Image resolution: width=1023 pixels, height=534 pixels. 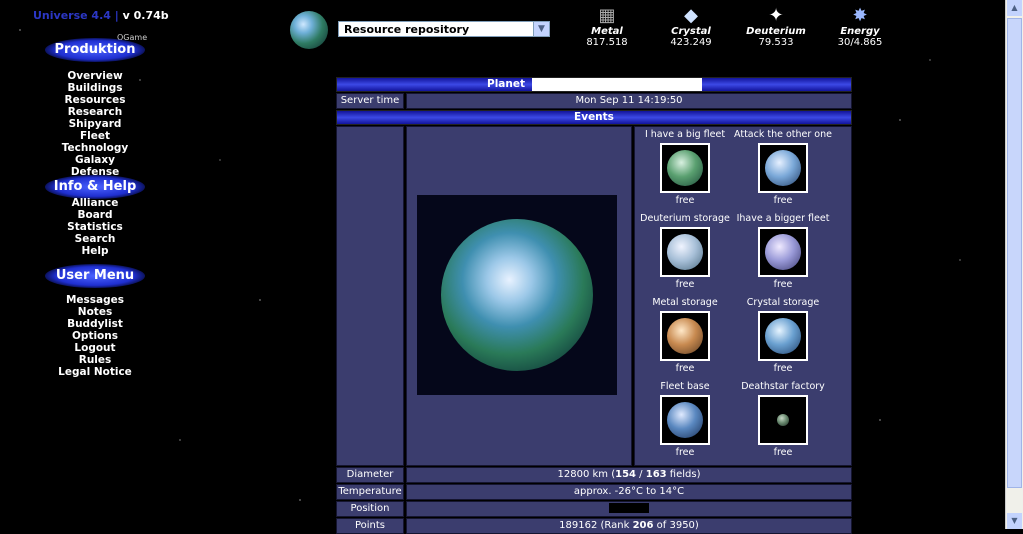 What do you see at coordinates (95, 300) in the screenshot?
I see `menu-item-messages: Messages` at bounding box center [95, 300].